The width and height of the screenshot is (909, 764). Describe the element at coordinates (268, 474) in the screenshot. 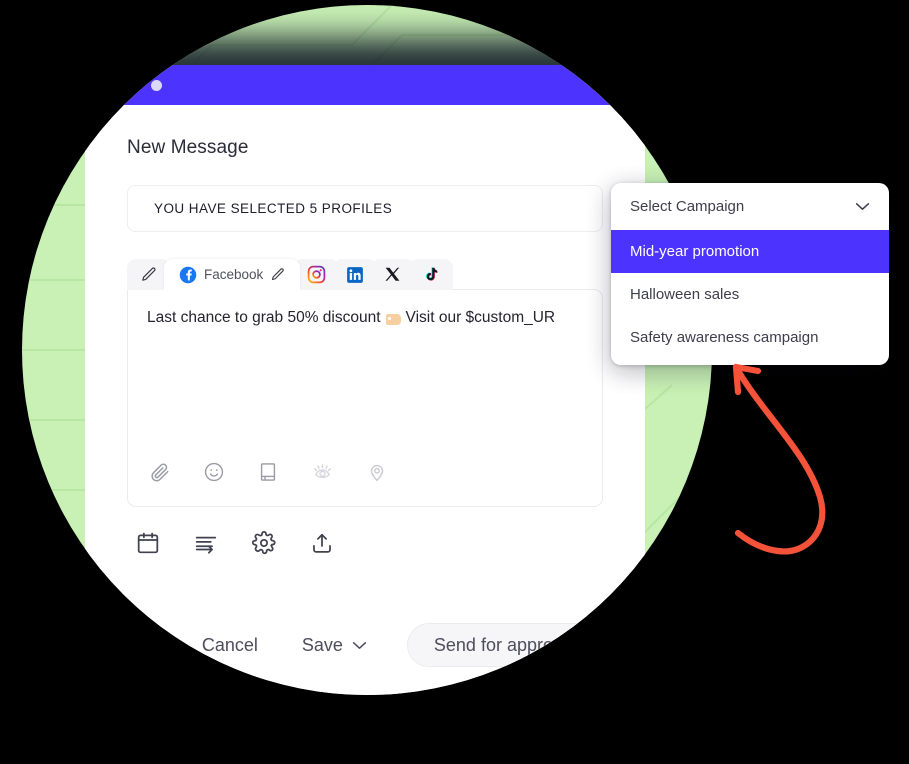

I see `saved-replies-icon` at that location.